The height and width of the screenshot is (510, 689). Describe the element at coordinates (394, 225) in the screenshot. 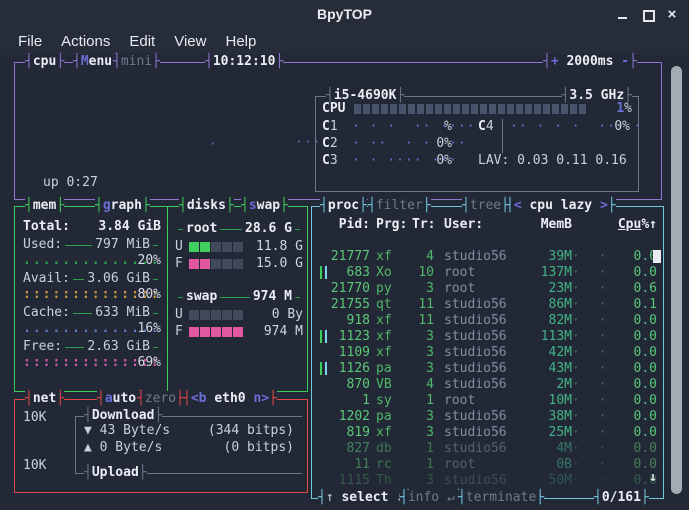

I see `column-prg: Prg:` at that location.